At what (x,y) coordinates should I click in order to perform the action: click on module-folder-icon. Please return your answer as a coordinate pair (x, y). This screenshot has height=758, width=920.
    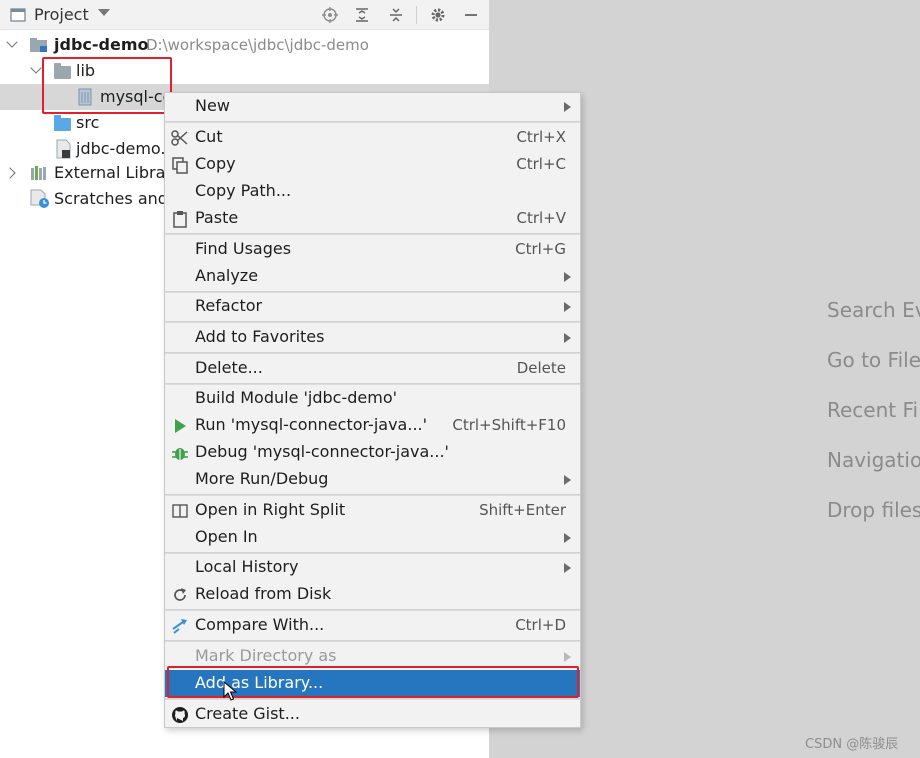
    Looking at the image, I should click on (38, 45).